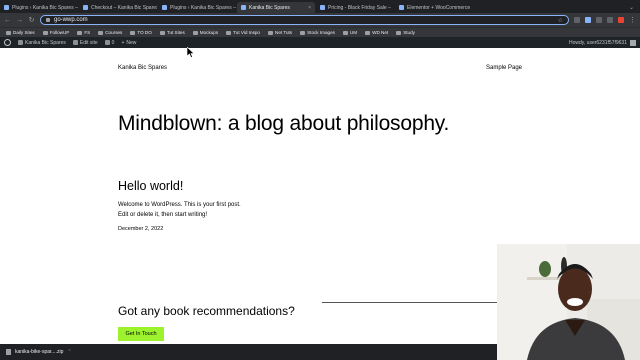  Describe the element at coordinates (610, 20) in the screenshot. I see `sidebar-icon` at that location.